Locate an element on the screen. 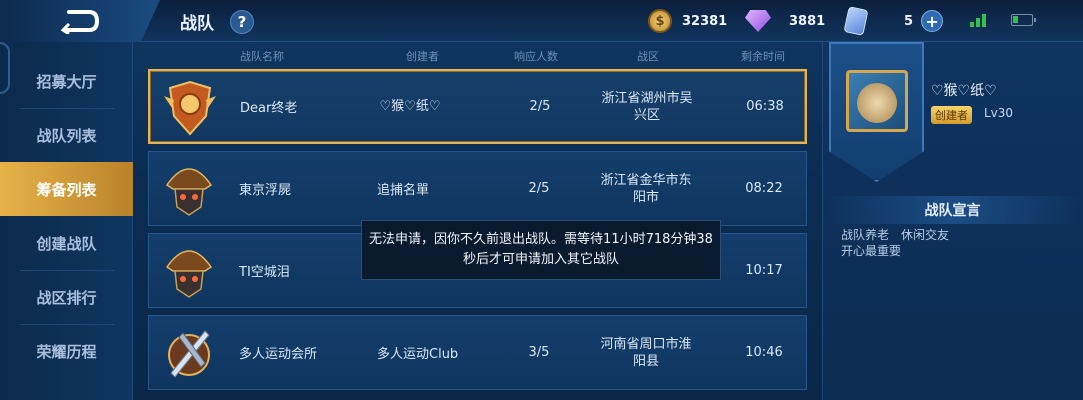 The image size is (1083, 400). team-name: 多人运动会所 is located at coordinates (278, 354).